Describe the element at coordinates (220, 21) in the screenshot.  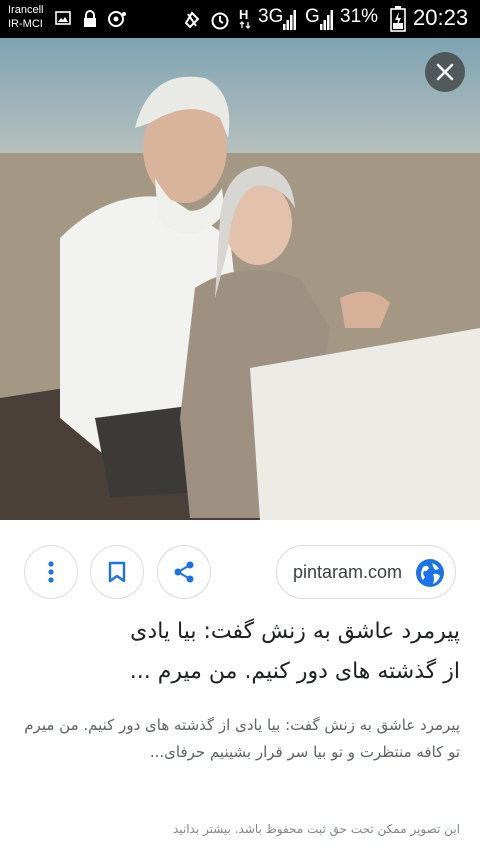
I see `alarm-icon` at that location.